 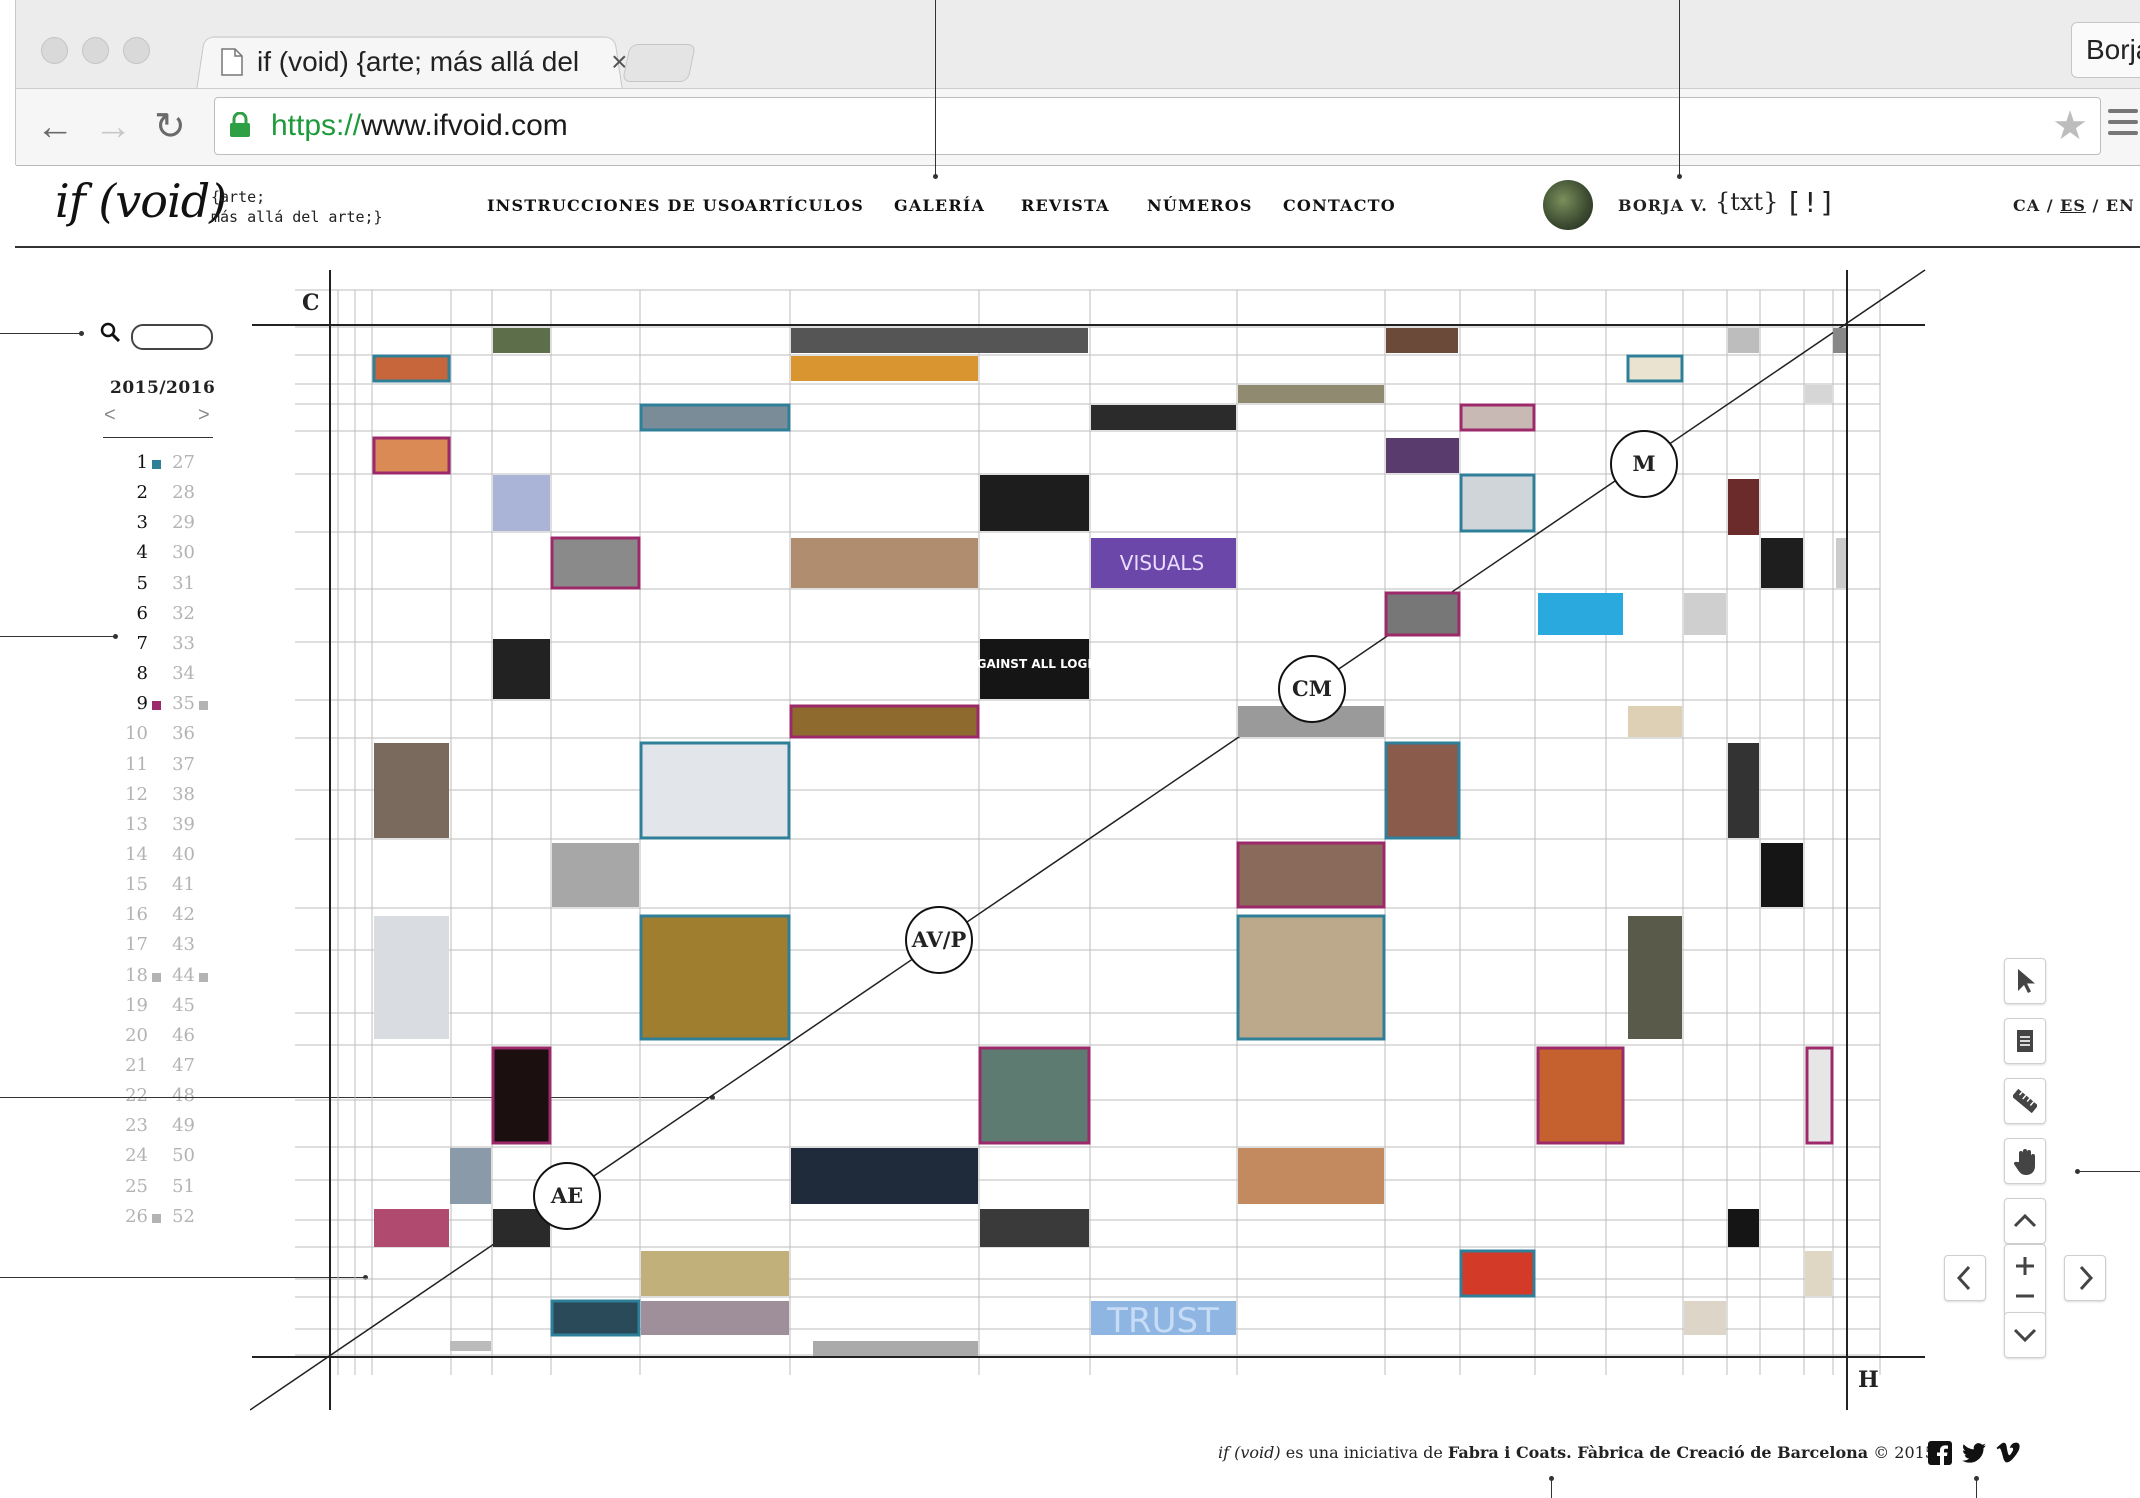 I want to click on document-tool, so click(x=2025, y=1041).